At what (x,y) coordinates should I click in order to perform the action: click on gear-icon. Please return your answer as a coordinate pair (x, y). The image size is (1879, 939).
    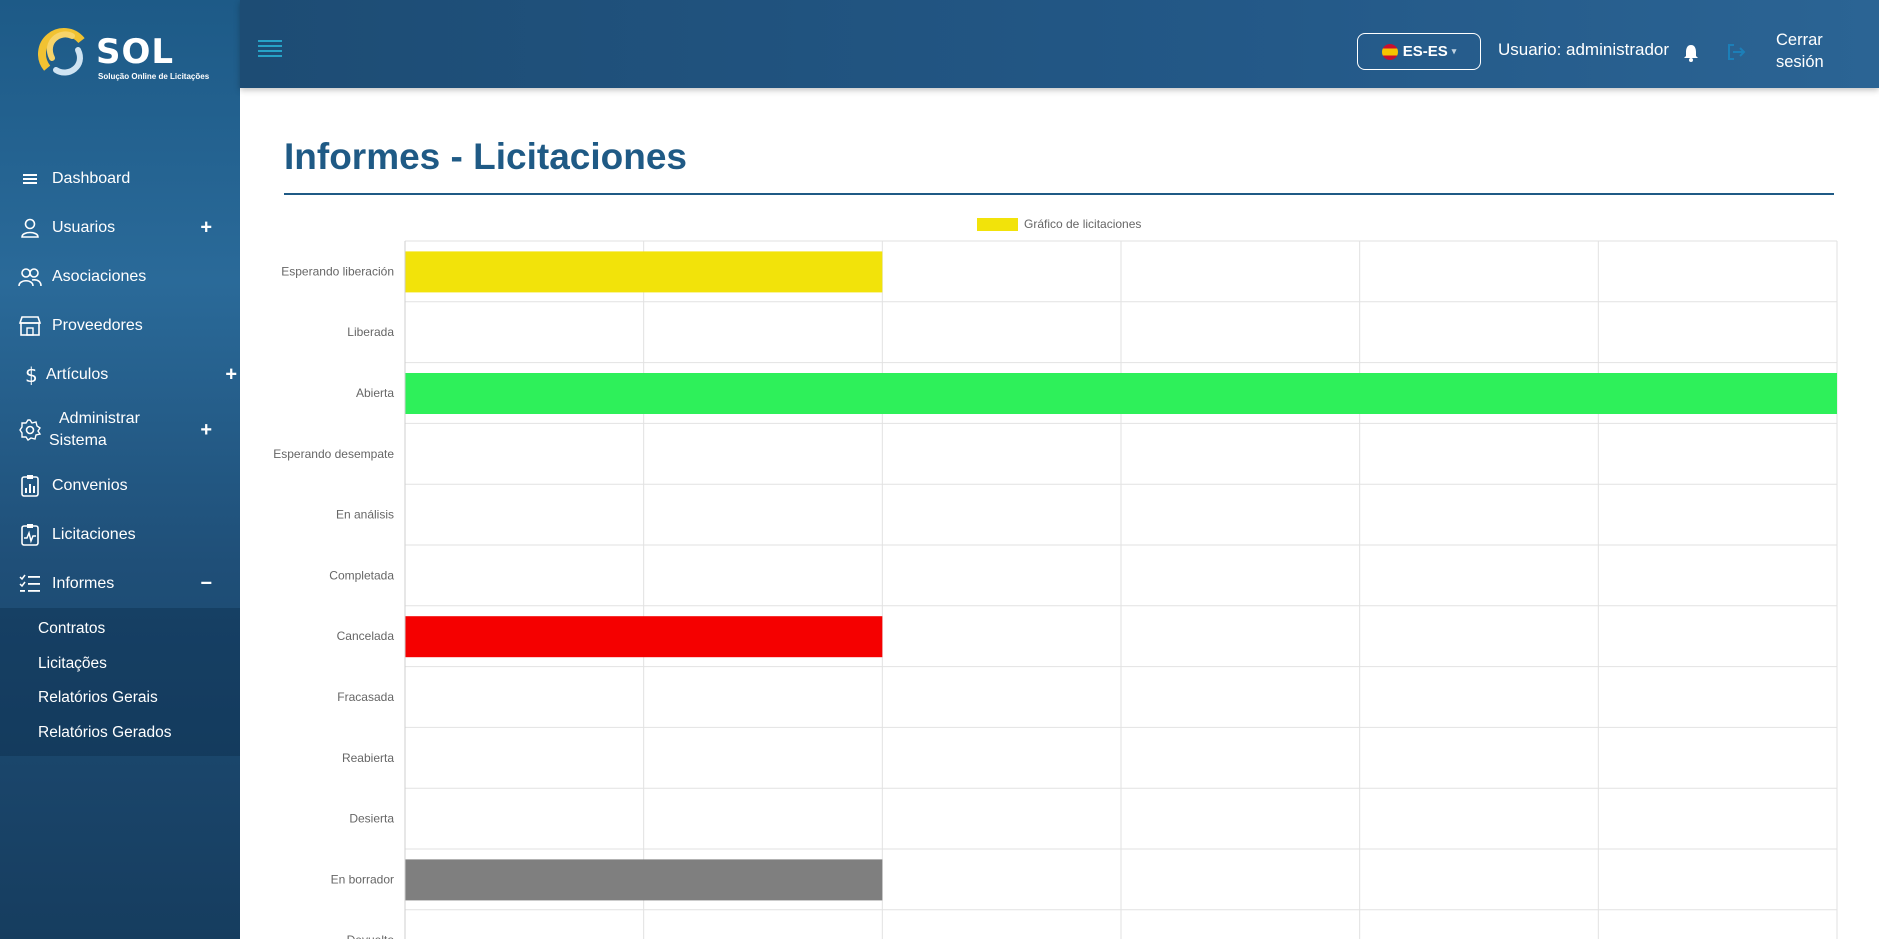
    Looking at the image, I should click on (30, 430).